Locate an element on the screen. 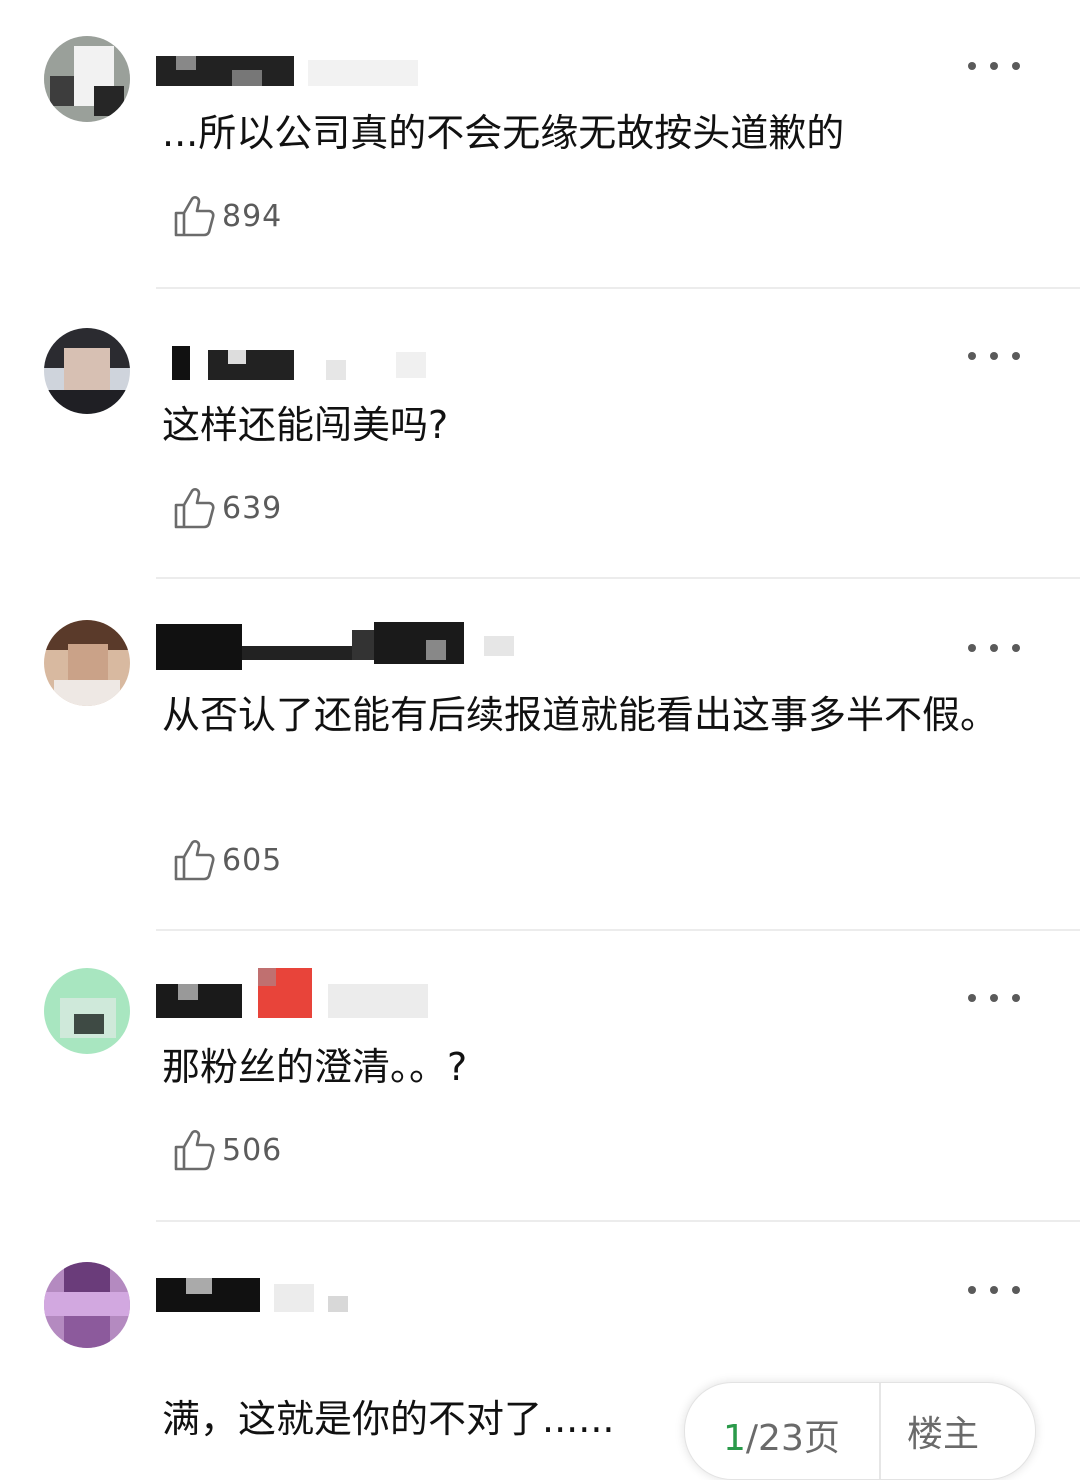 Image resolution: width=1080 pixels, height=1480 pixels. like-button: 894 is located at coordinates (227, 216).